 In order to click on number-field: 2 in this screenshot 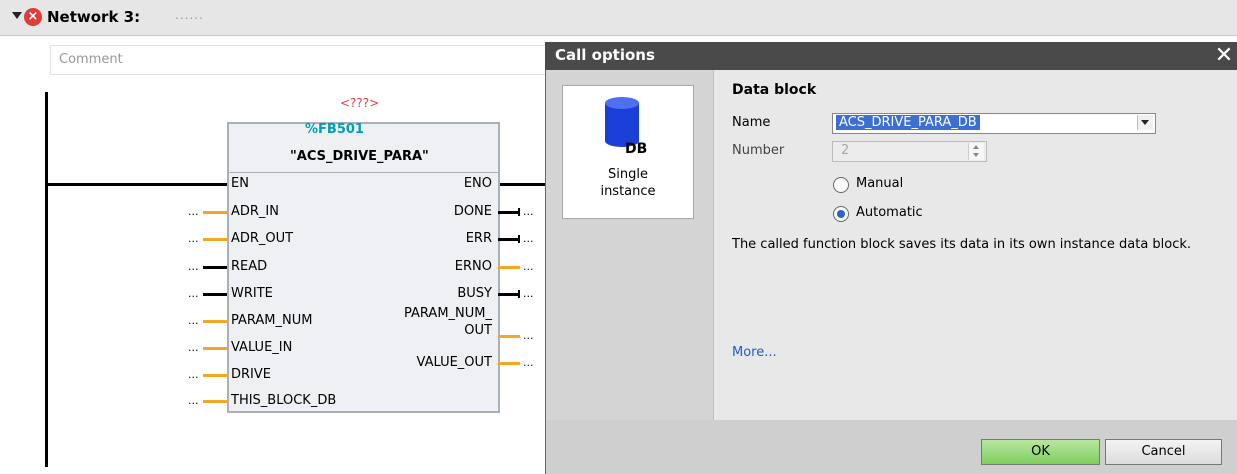, I will do `click(909, 151)`.